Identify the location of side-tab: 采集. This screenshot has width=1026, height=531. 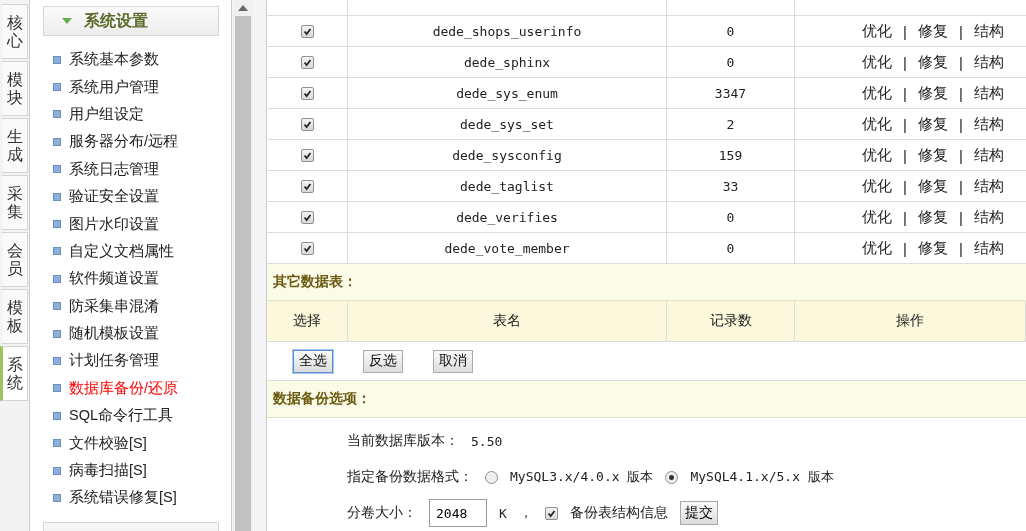
(14, 202).